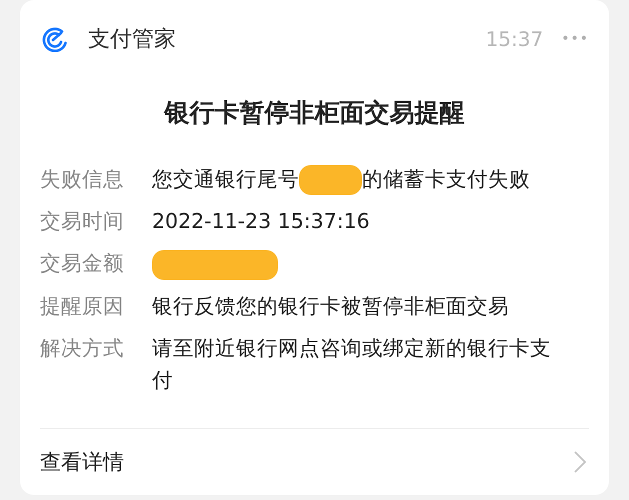 This screenshot has height=500, width=629. What do you see at coordinates (82, 462) in the screenshot?
I see `details-link: 查看详情` at bounding box center [82, 462].